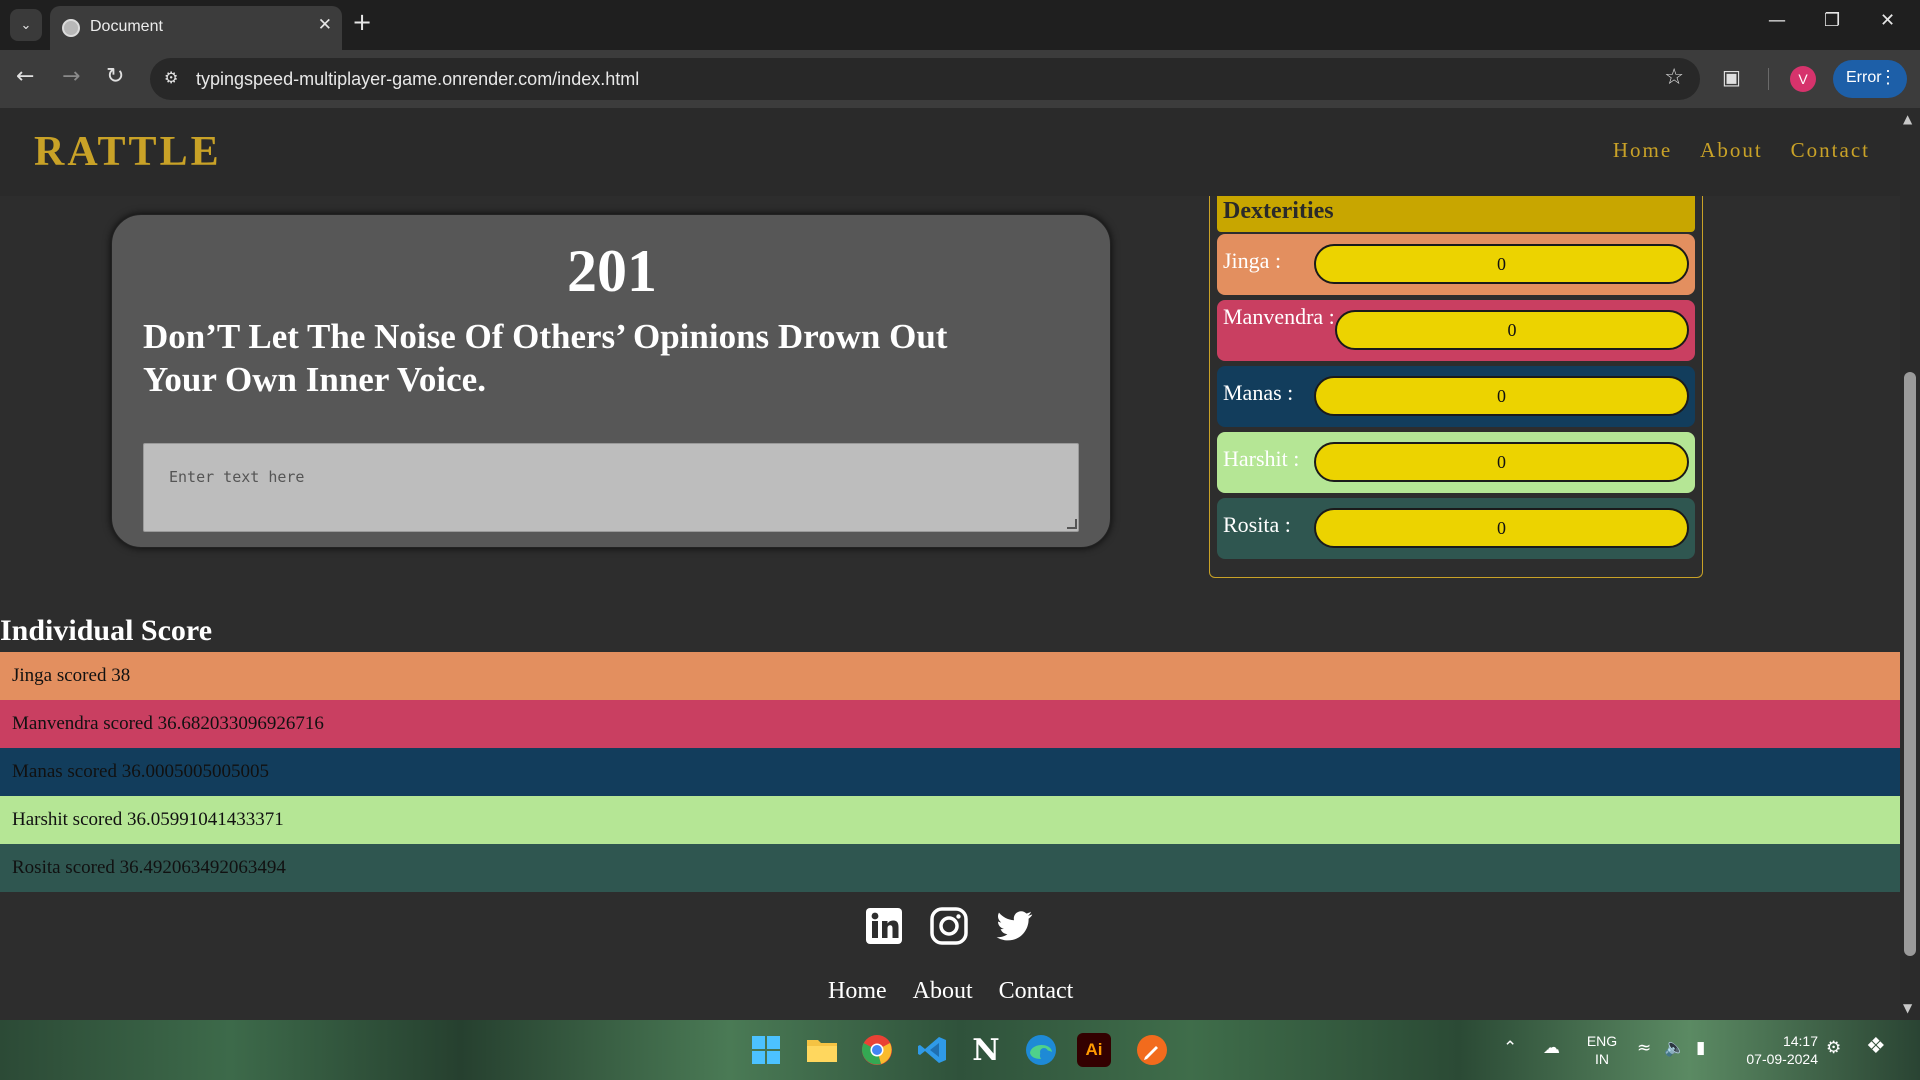 This screenshot has height=1080, width=1920. Describe the element at coordinates (71, 28) in the screenshot. I see `globe-icon` at that location.